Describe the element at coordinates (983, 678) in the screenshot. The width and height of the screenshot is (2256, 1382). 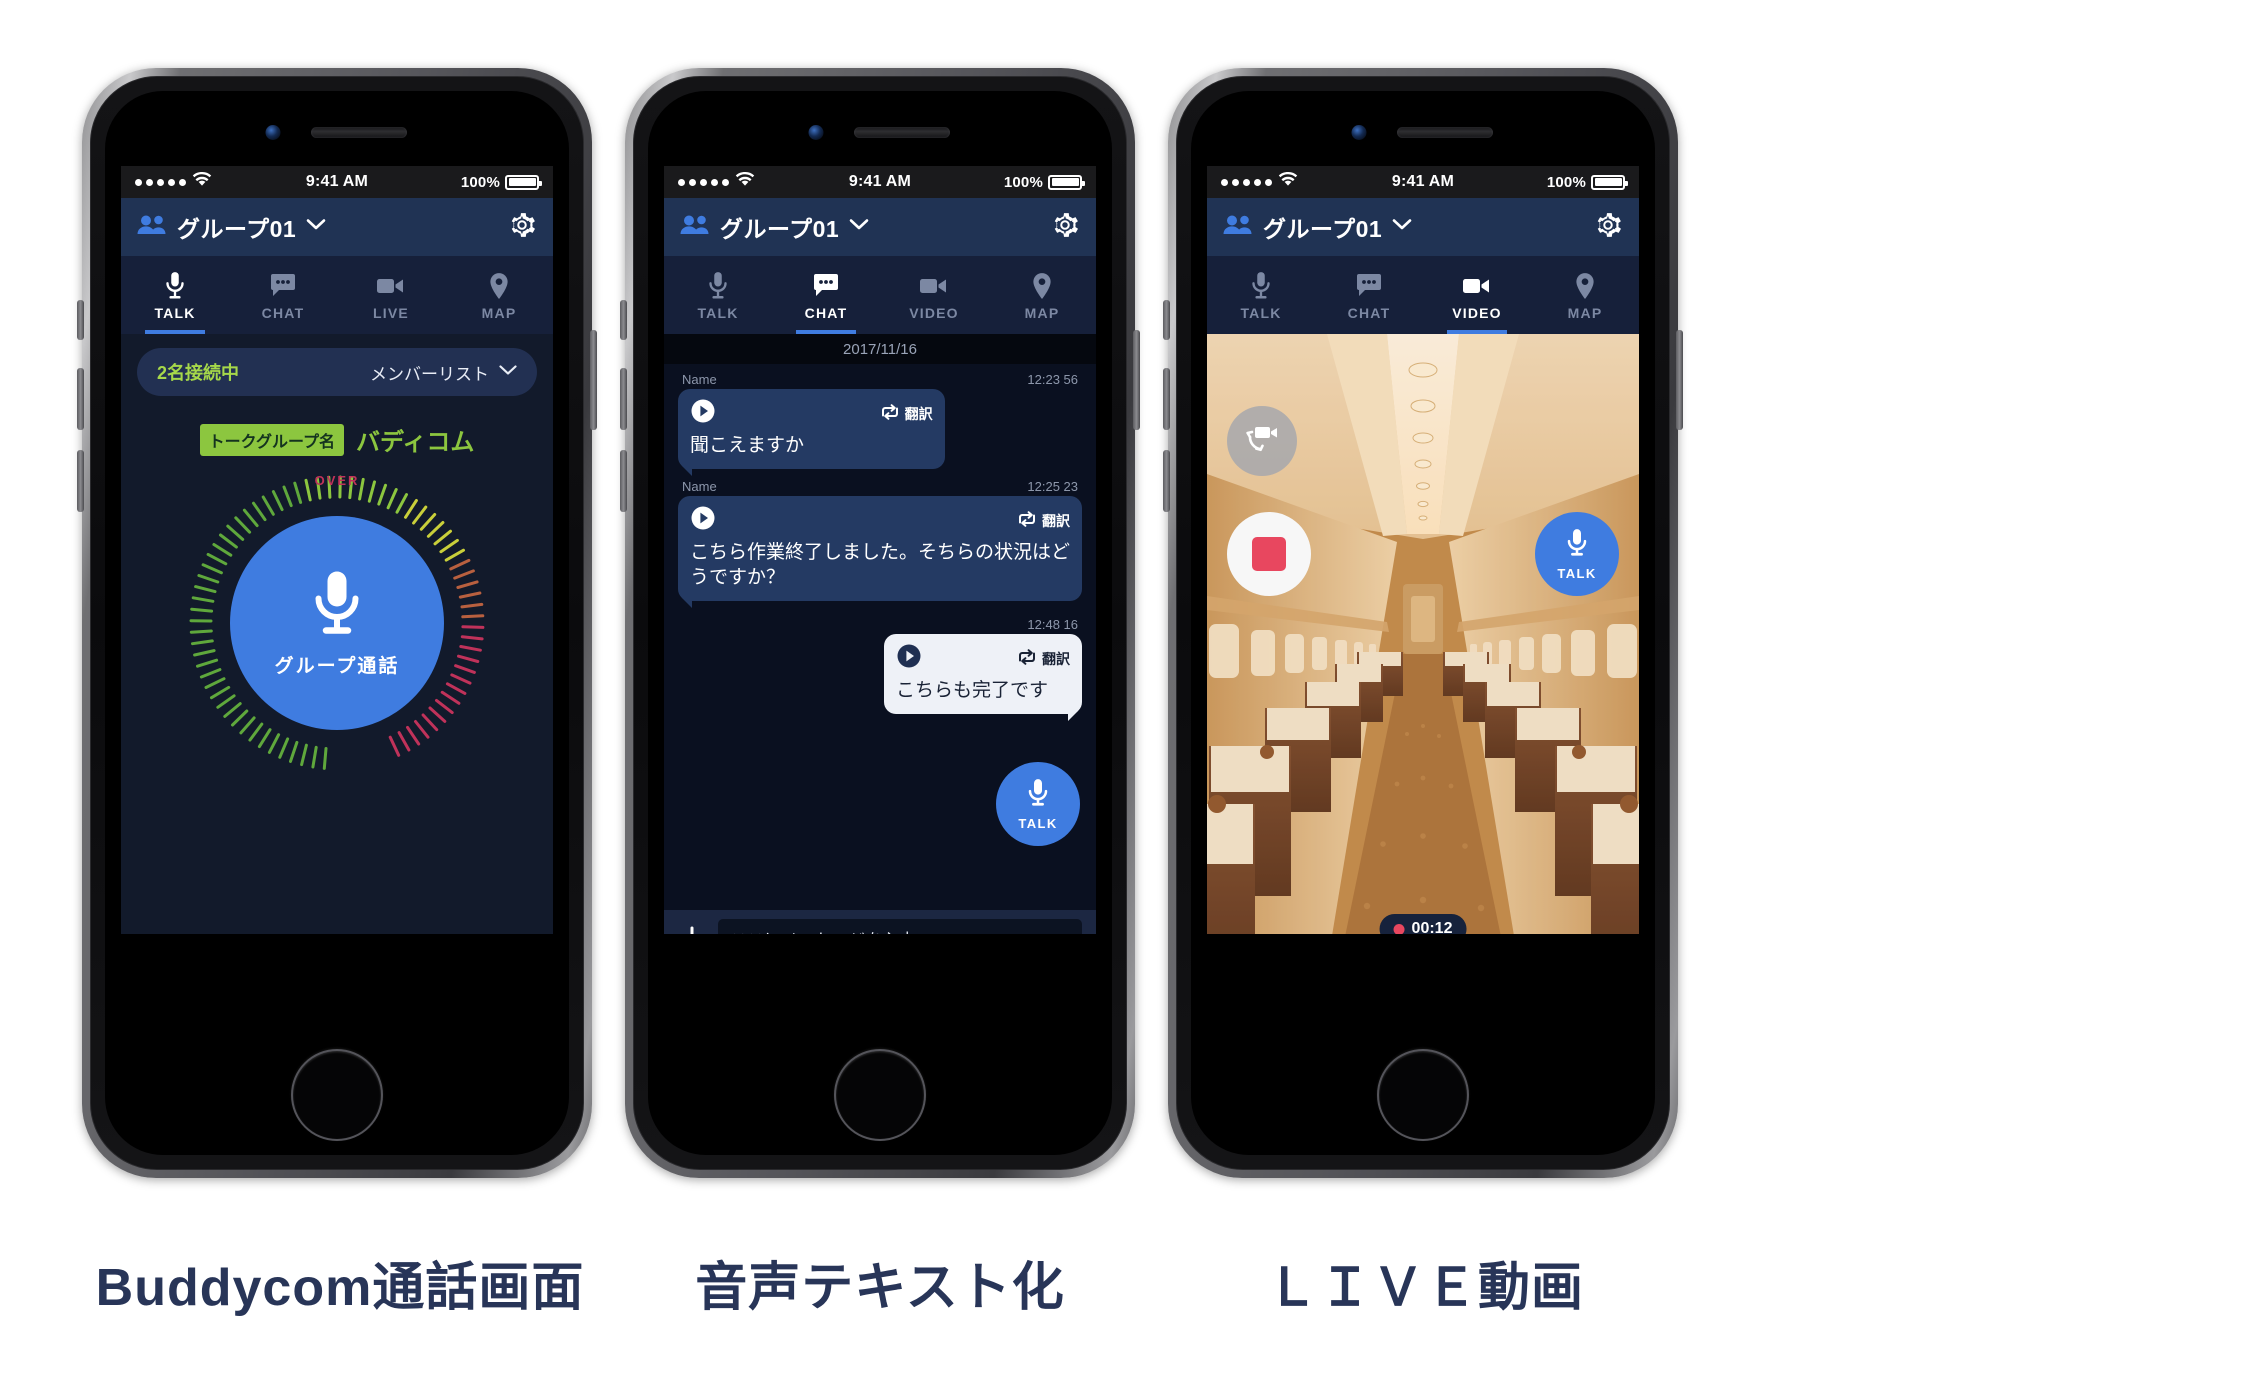
I see `message-bubble: 翻訳 こちらも完了です` at that location.